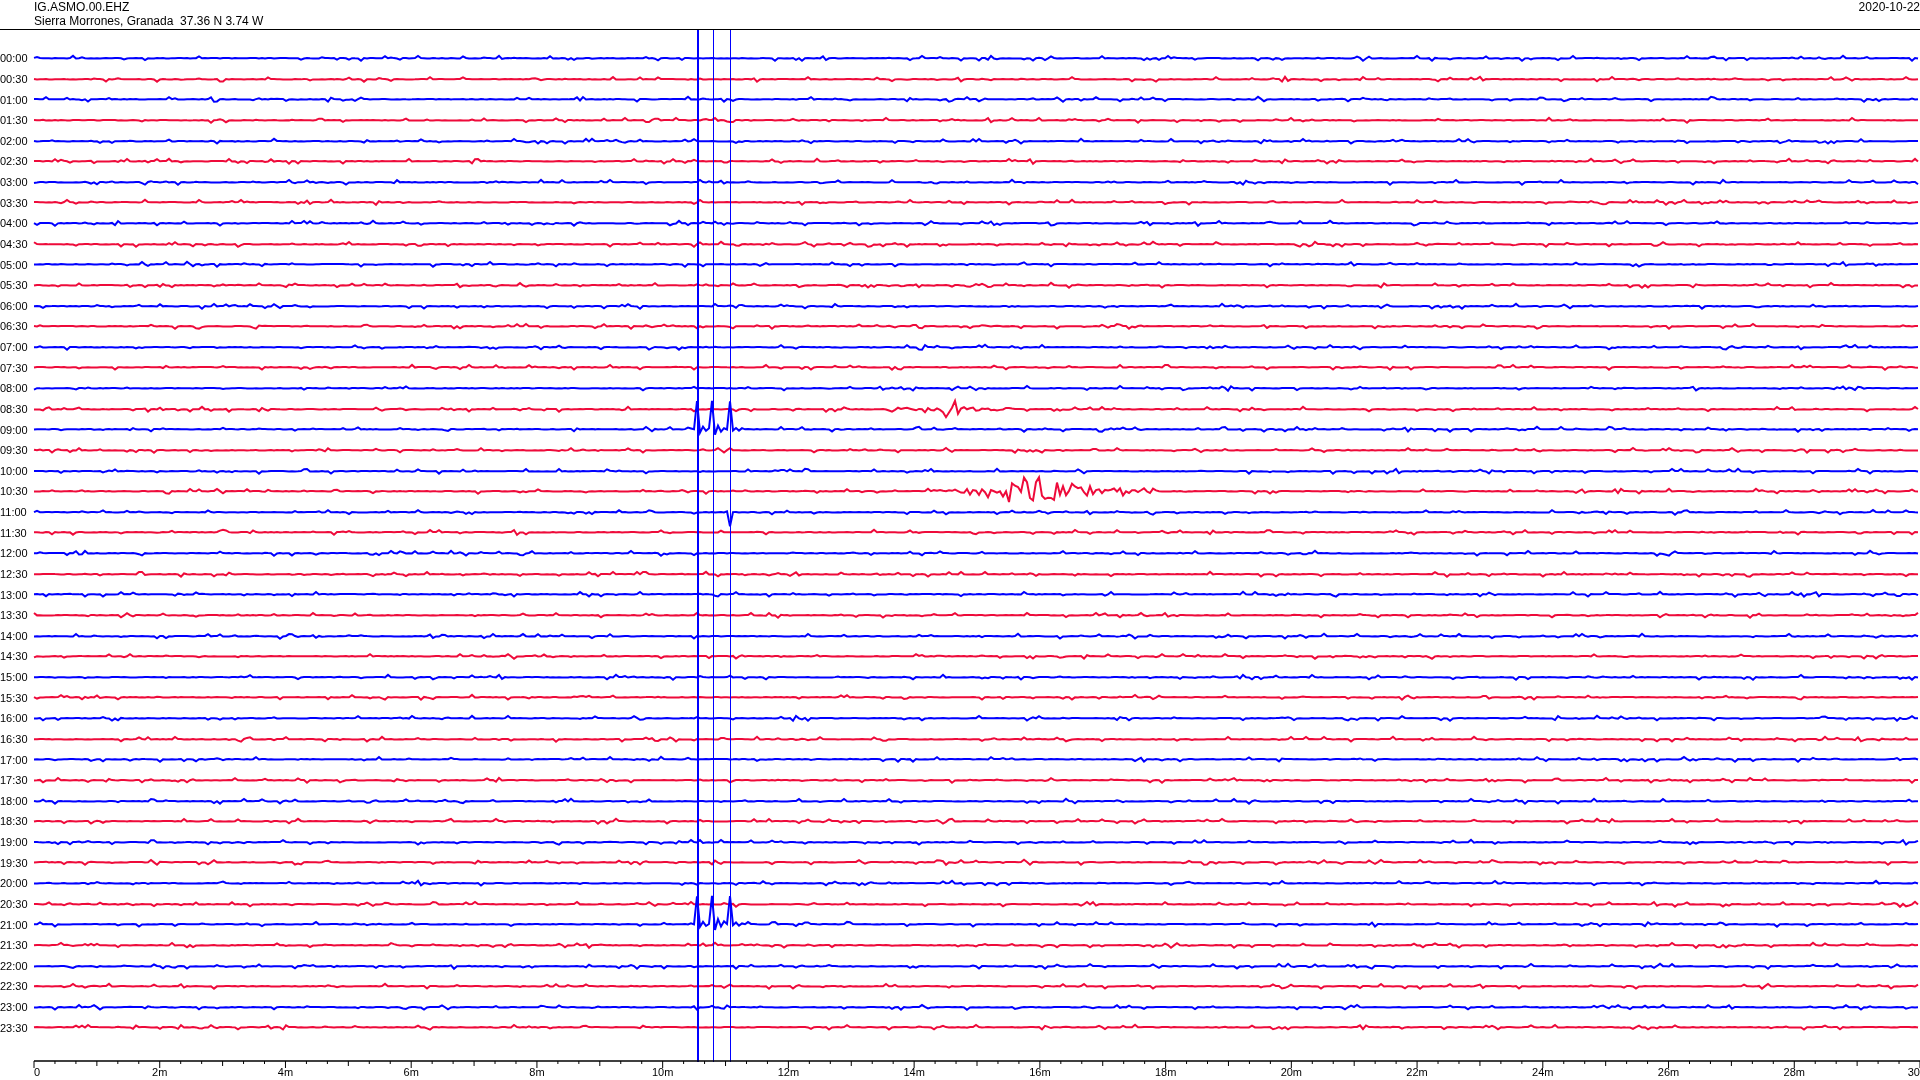 The width and height of the screenshot is (1920, 1080). Describe the element at coordinates (37, 1072) in the screenshot. I see `axis-tick-label: 0` at that location.